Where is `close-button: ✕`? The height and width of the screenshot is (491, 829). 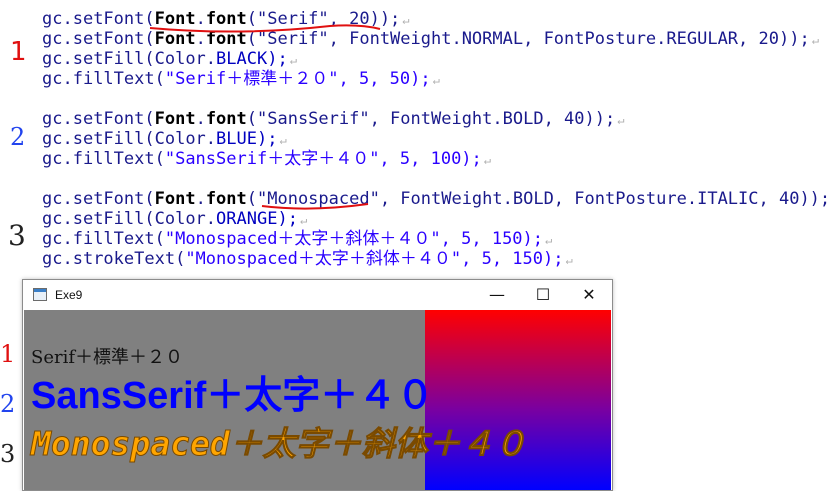 close-button: ✕ is located at coordinates (589, 295).